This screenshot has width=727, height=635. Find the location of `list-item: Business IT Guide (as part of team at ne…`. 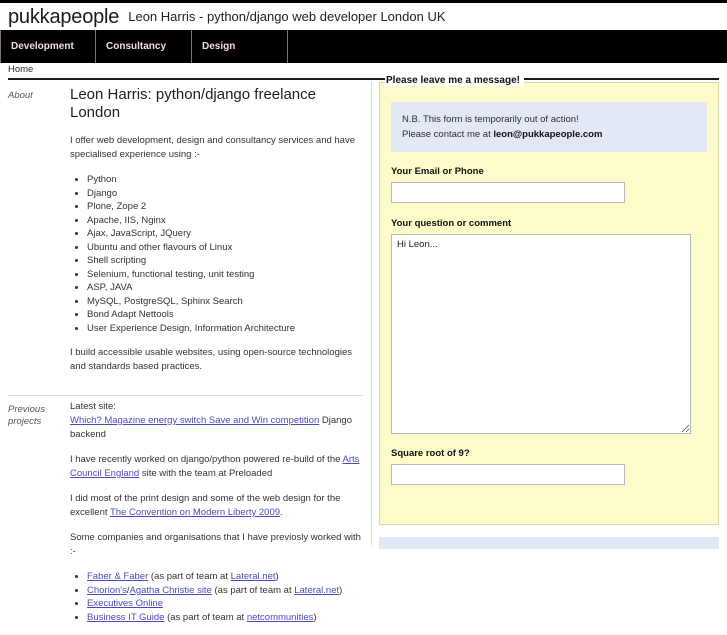

list-item: Business IT Guide (as part of team at ne… is located at coordinates (225, 618).